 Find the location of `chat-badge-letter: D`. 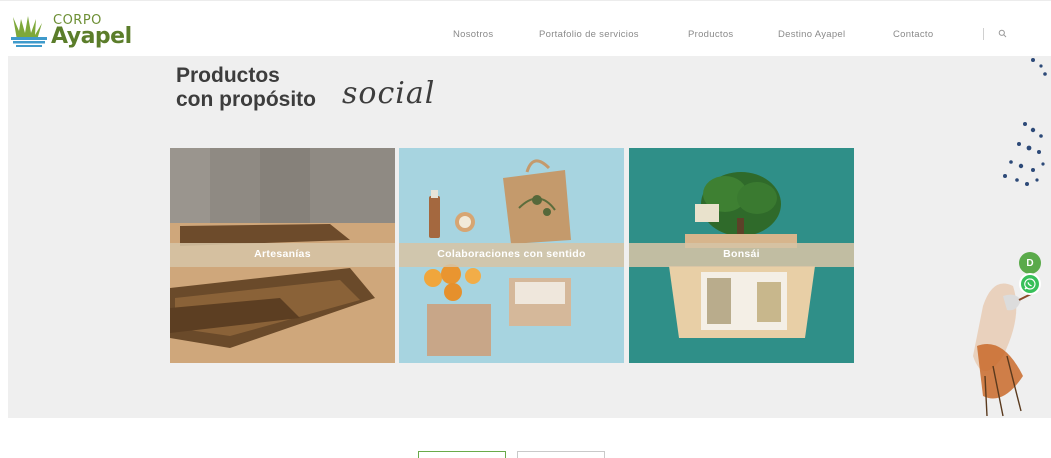

chat-badge-letter: D is located at coordinates (1030, 263).